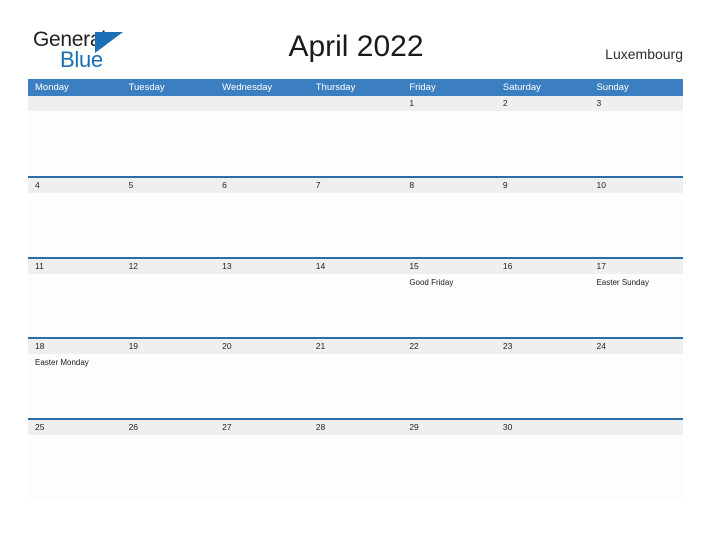 The height and width of the screenshot is (550, 712). What do you see at coordinates (75, 297) in the screenshot?
I see `calendar-day-cell: 11` at bounding box center [75, 297].